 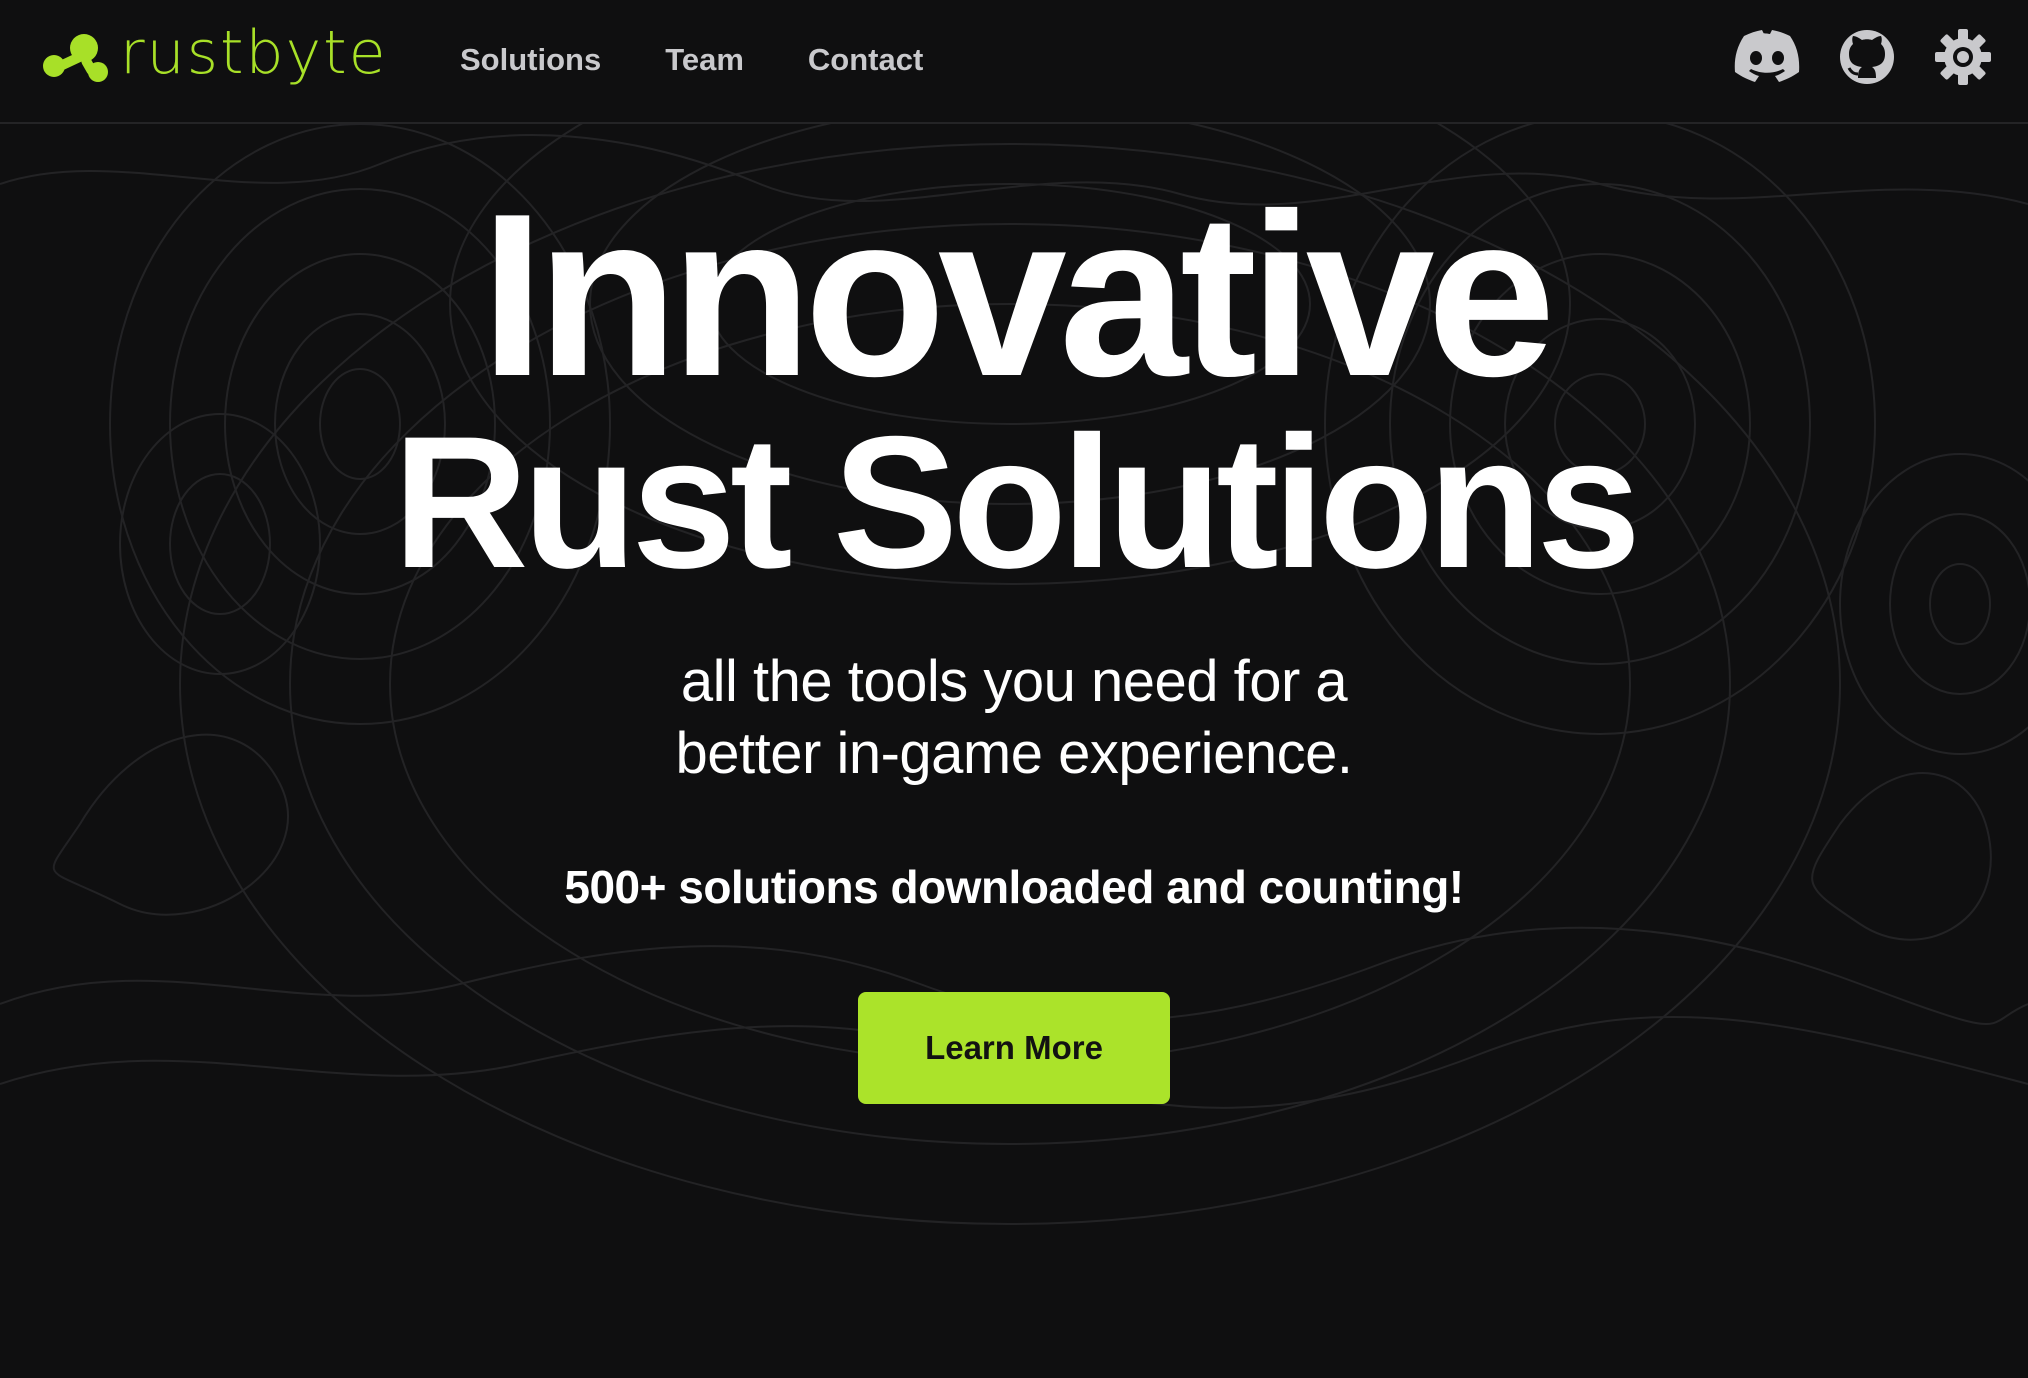 I want to click on nav-link-team: Team, so click(x=704, y=60).